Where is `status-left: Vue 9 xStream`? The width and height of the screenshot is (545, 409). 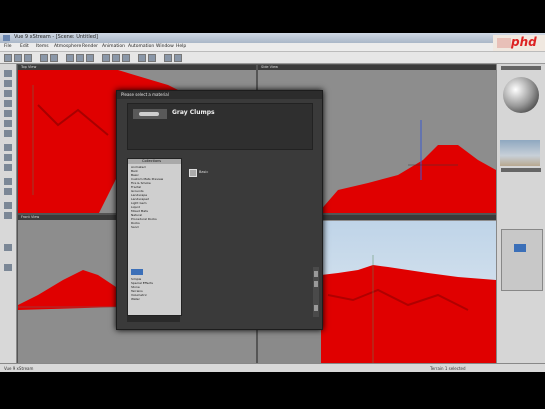
status-left: Vue 9 xStream is located at coordinates (19, 368).